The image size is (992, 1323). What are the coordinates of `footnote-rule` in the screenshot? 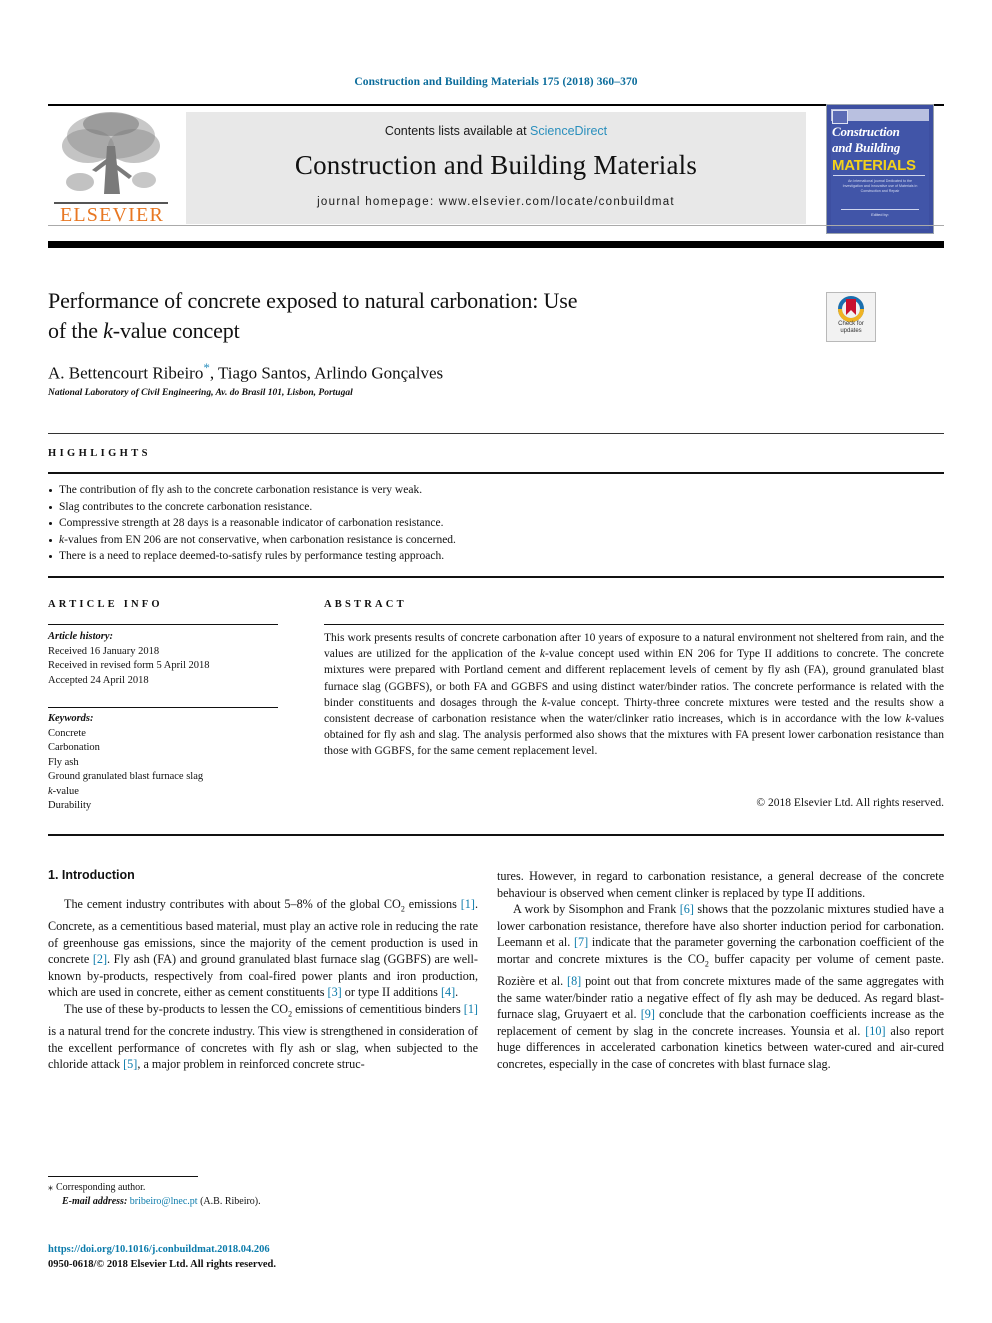 It's located at (123, 1176).